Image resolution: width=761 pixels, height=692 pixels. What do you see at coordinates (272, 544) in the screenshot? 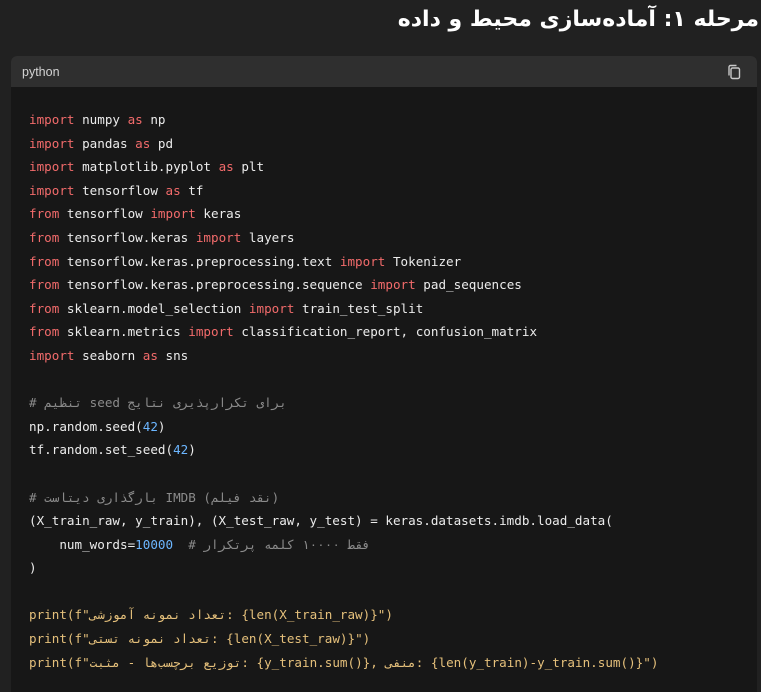
I see `code-comment: # فقط ۱۰۰۰۰ کلمه پرتکرار` at bounding box center [272, 544].